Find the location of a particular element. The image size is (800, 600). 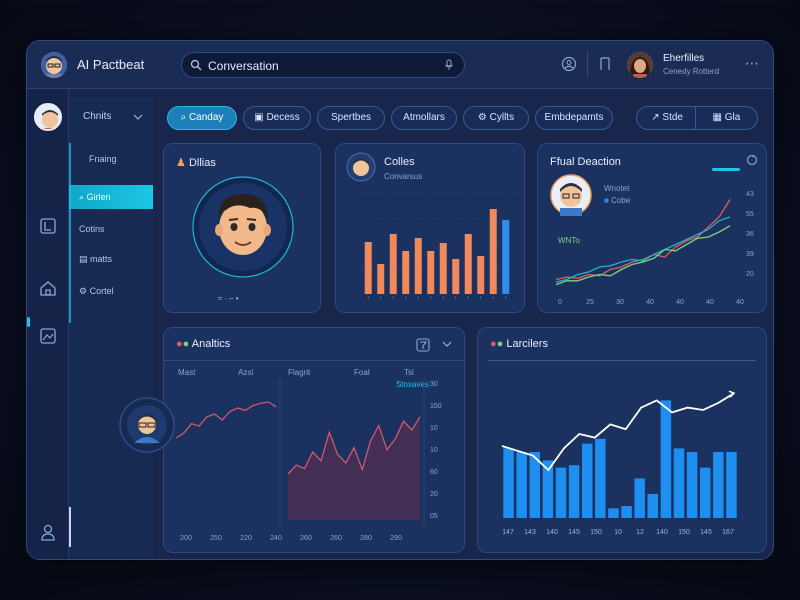

nav-item-cotins: Cotins is located at coordinates (111, 229).